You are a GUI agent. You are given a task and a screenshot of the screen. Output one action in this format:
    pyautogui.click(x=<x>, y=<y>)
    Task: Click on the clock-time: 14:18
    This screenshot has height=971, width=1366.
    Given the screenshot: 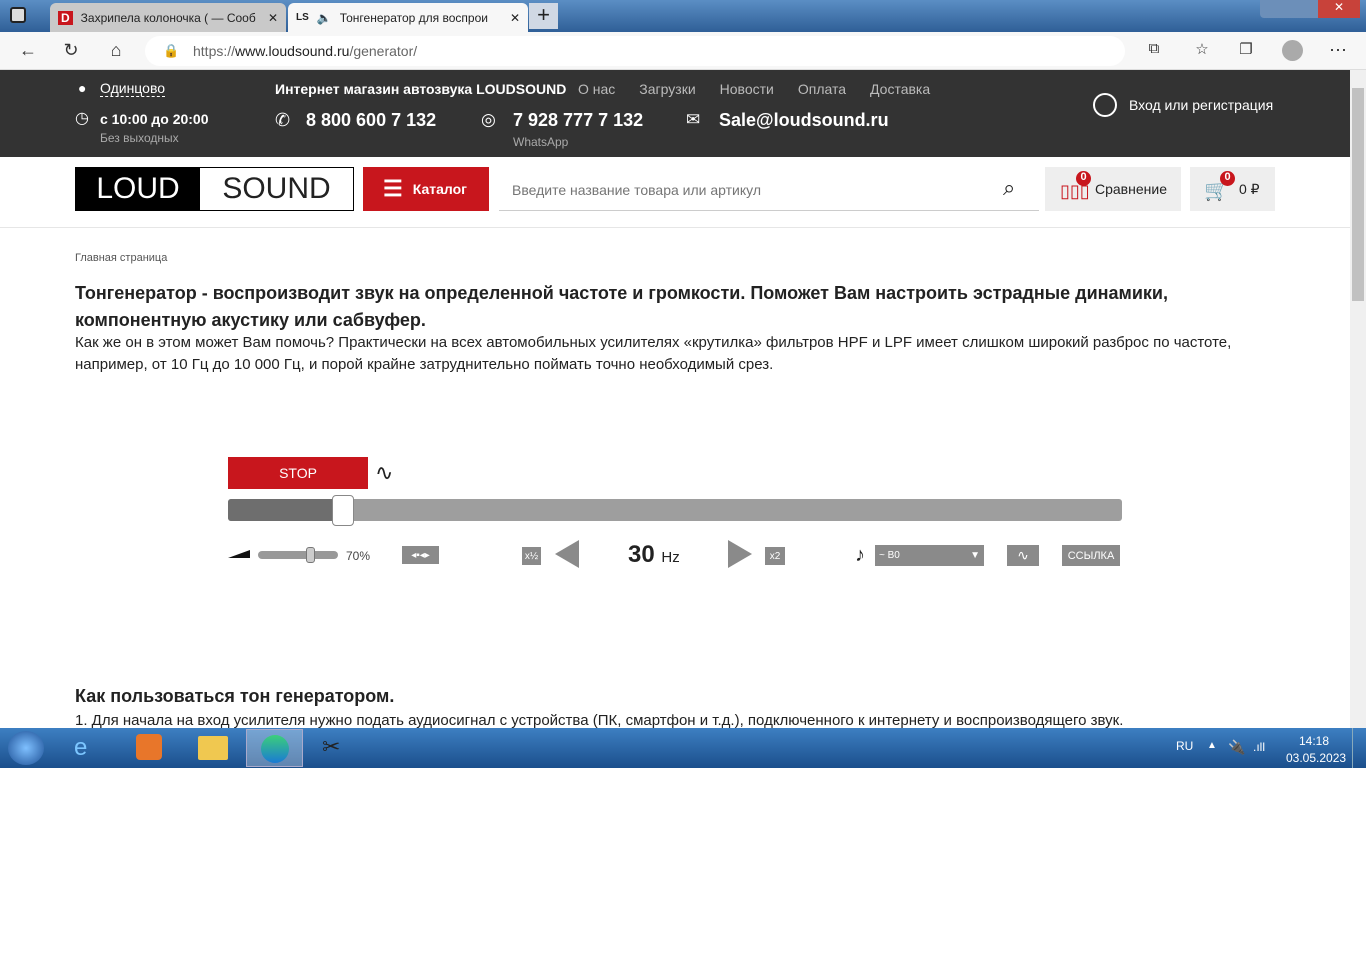 What is the action you would take?
    pyautogui.click(x=1314, y=741)
    